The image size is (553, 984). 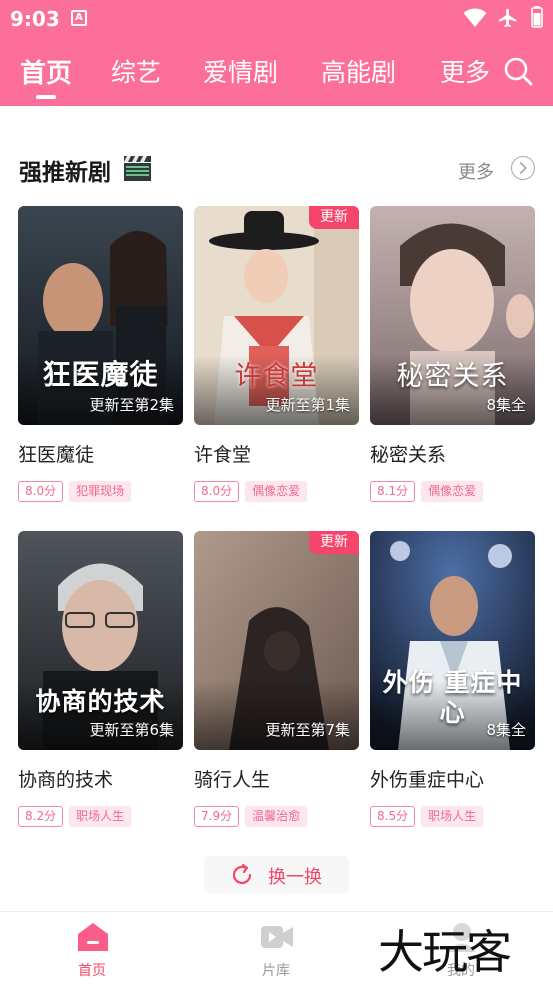 What do you see at coordinates (452, 315) in the screenshot?
I see `poster: 秘密关系 8集全` at bounding box center [452, 315].